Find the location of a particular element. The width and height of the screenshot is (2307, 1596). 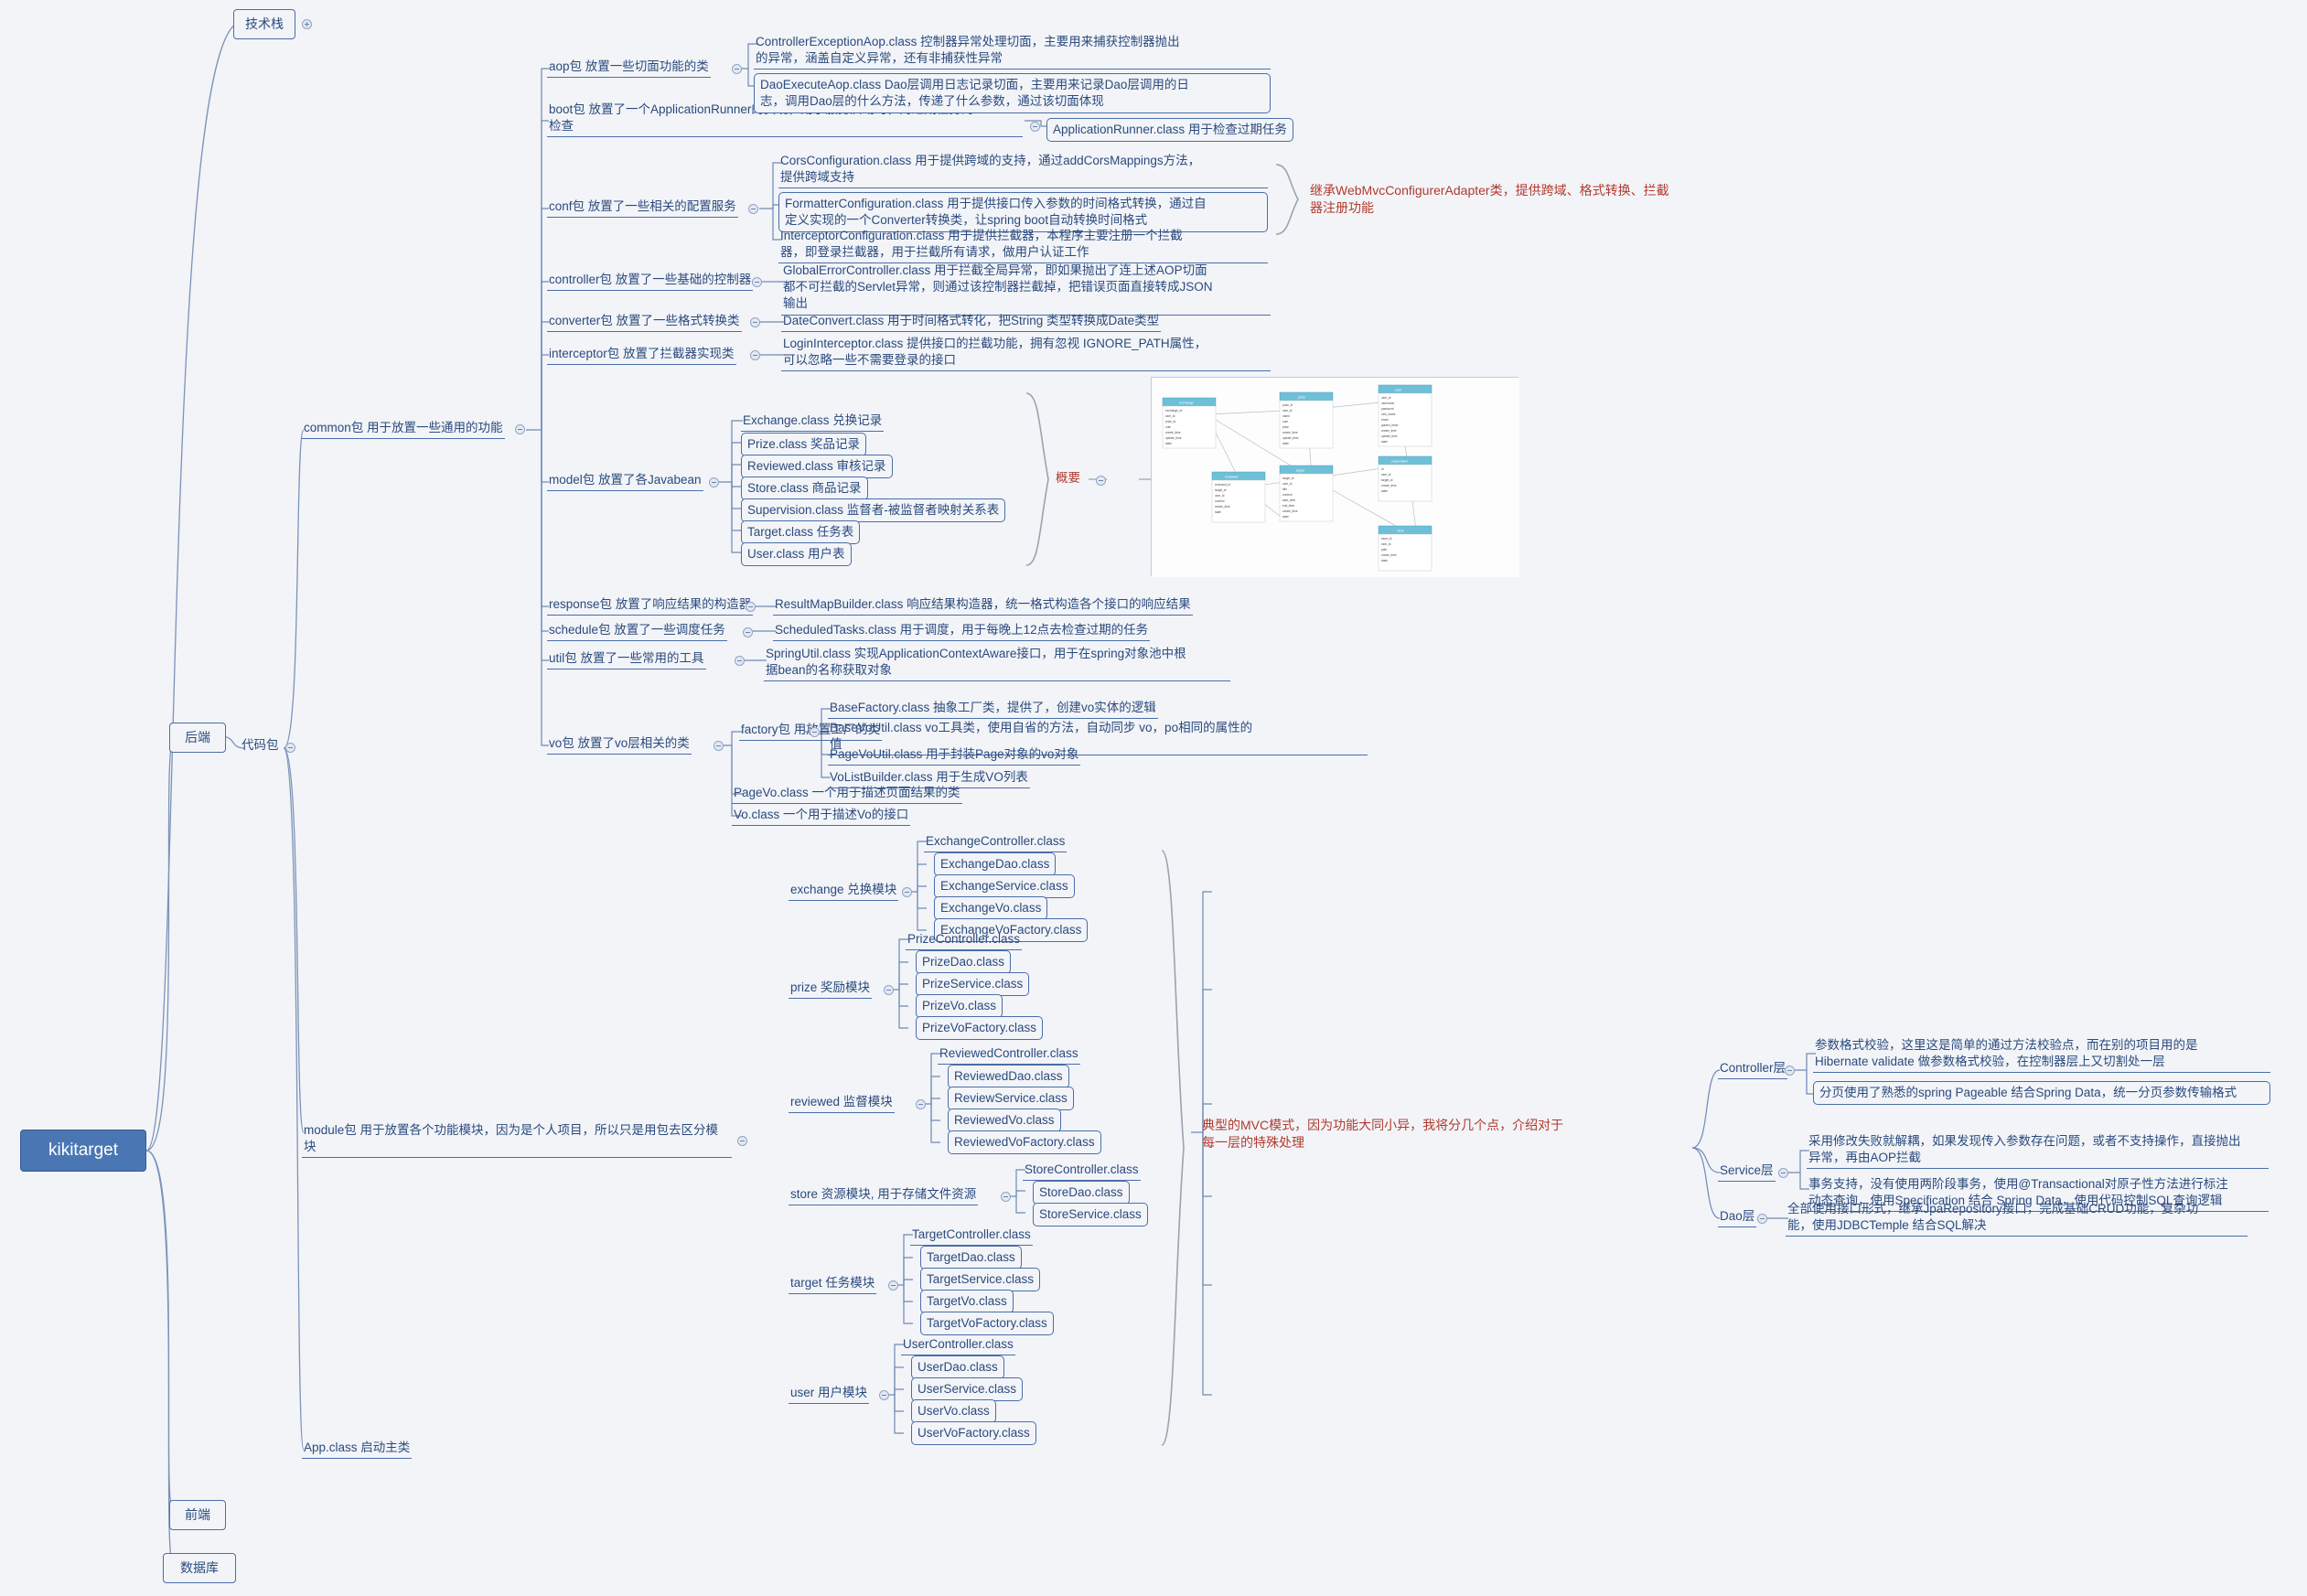

leaf-reviewed-controller: ReviewedController.class is located at coordinates (1009, 1055).